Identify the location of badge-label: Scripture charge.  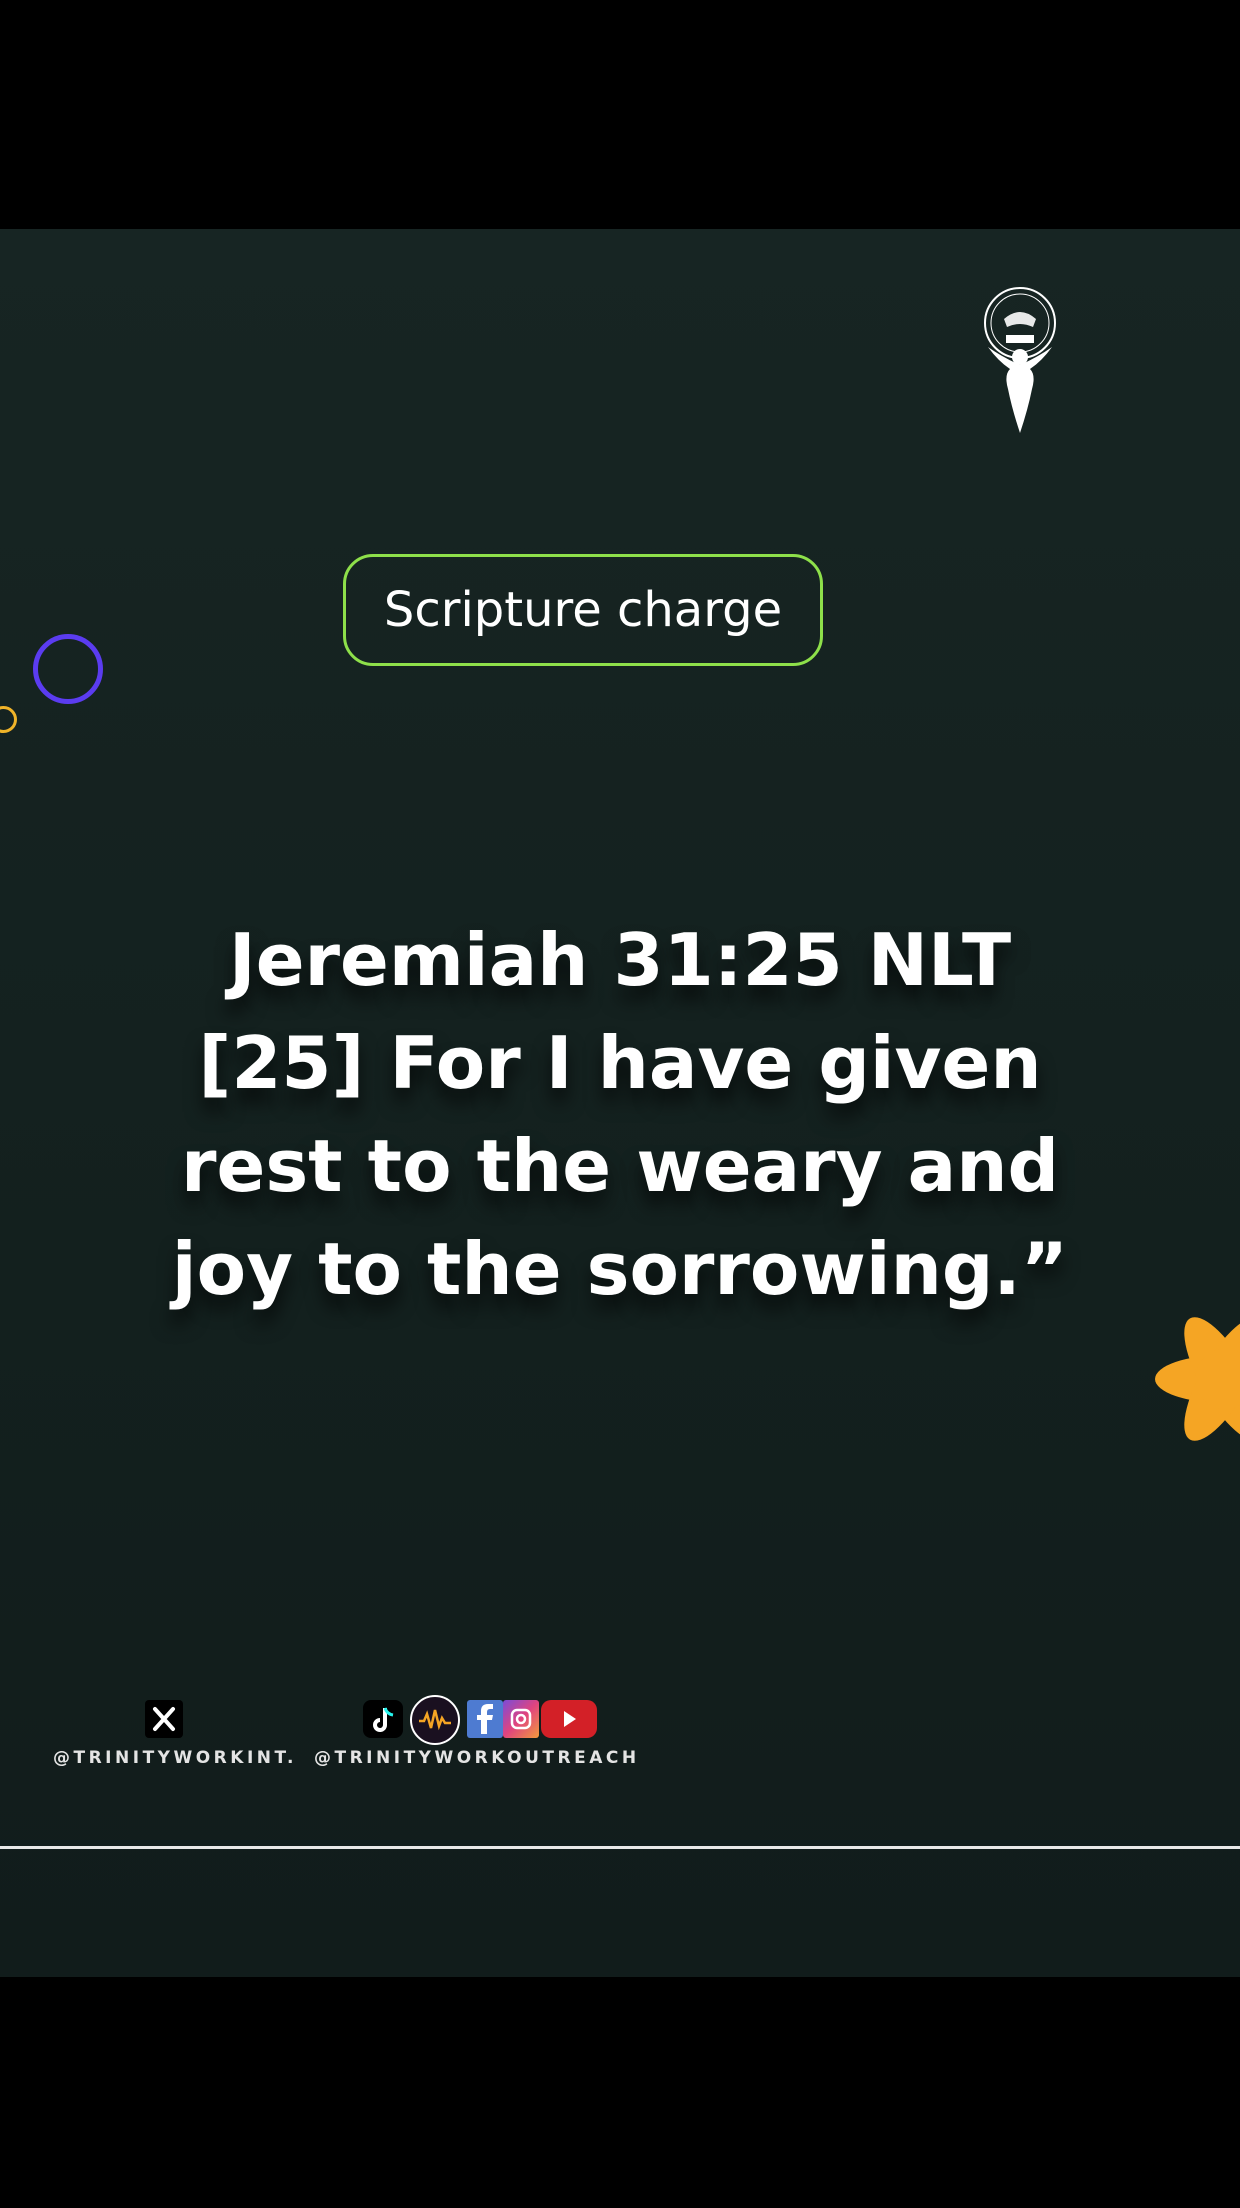
(583, 610).